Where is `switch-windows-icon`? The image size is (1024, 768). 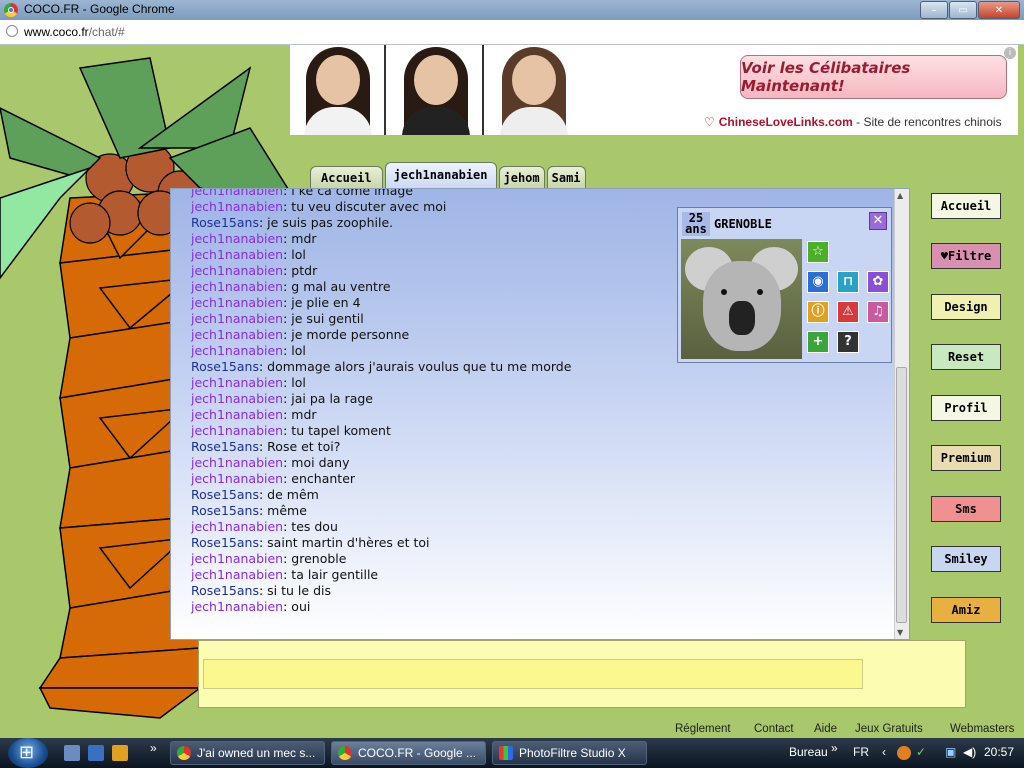 switch-windows-icon is located at coordinates (96, 753).